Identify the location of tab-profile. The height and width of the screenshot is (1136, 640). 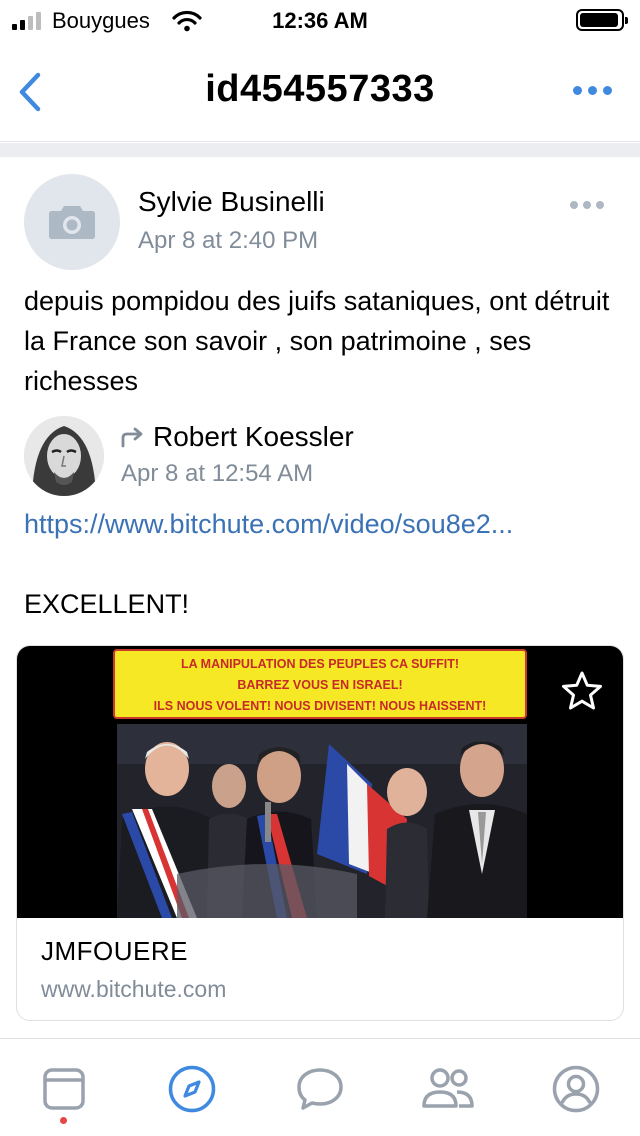
(576, 1089).